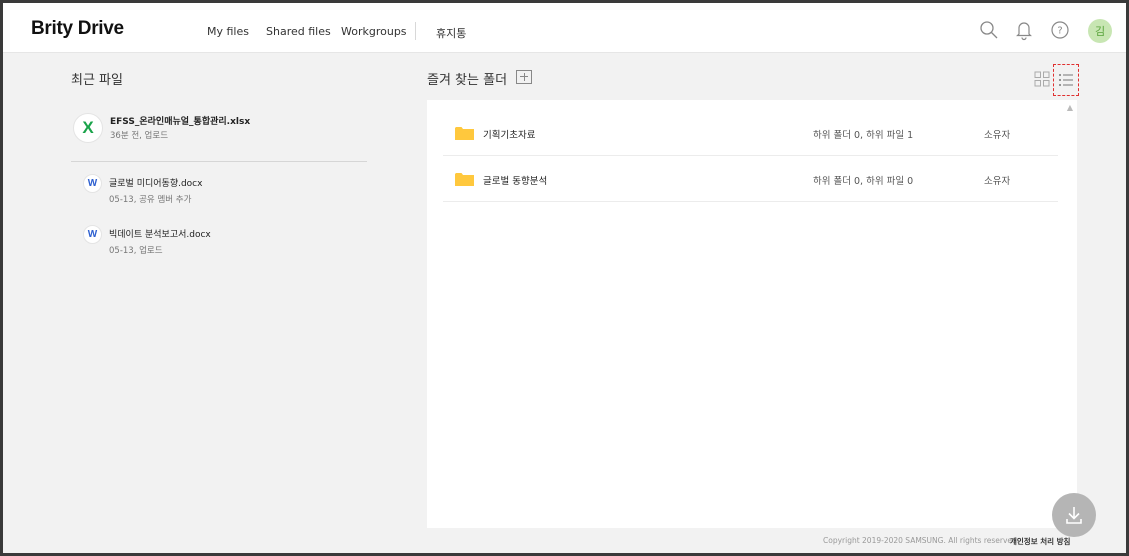 The image size is (1129, 556). I want to click on excel-file-icon: X, so click(88, 128).